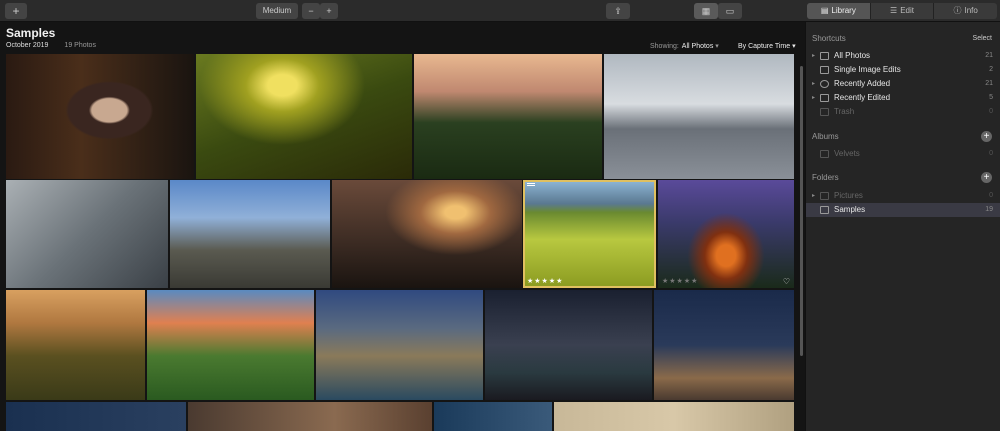 This screenshot has width=1000, height=431. What do you see at coordinates (824, 10) in the screenshot?
I see `library-icon: ▤` at bounding box center [824, 10].